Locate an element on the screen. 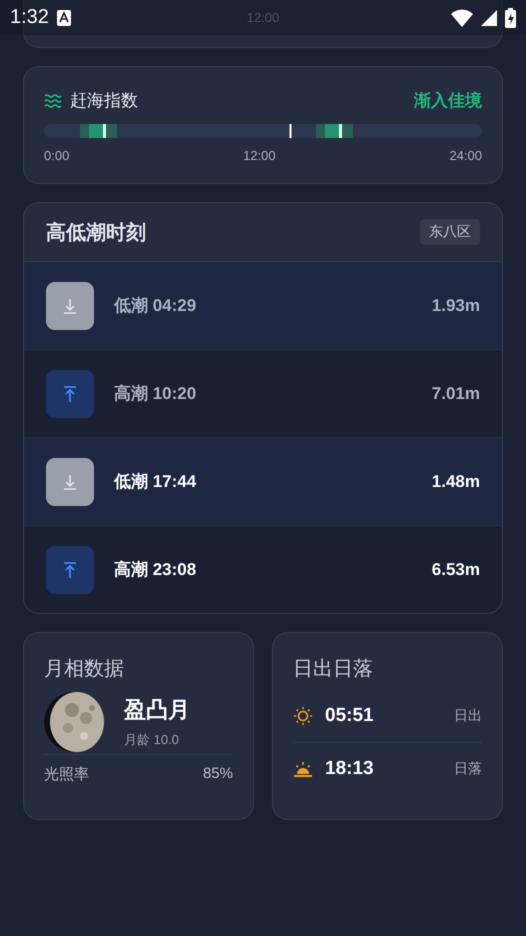 Image resolution: width=526 pixels, height=936 pixels. sun-time: 18:13 is located at coordinates (349, 769).